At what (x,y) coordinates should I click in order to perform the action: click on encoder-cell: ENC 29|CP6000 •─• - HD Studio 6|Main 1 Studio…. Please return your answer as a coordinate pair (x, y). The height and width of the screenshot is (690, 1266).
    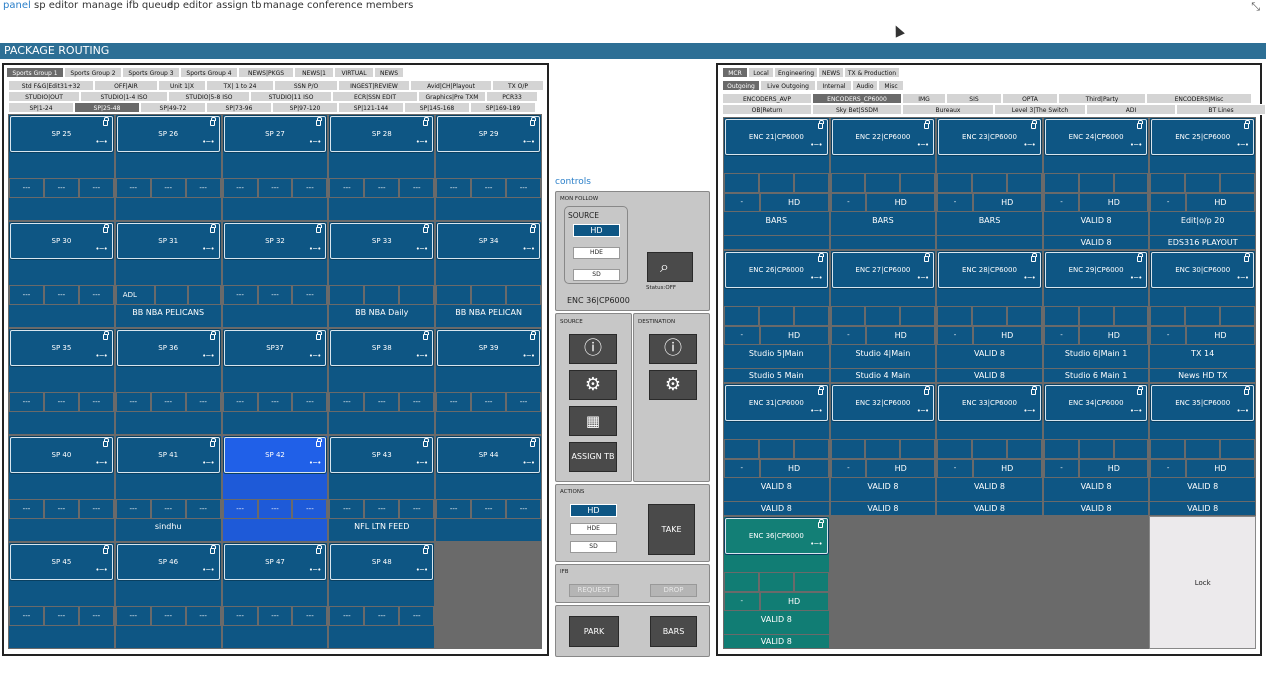
    Looking at the image, I should click on (1096, 316).